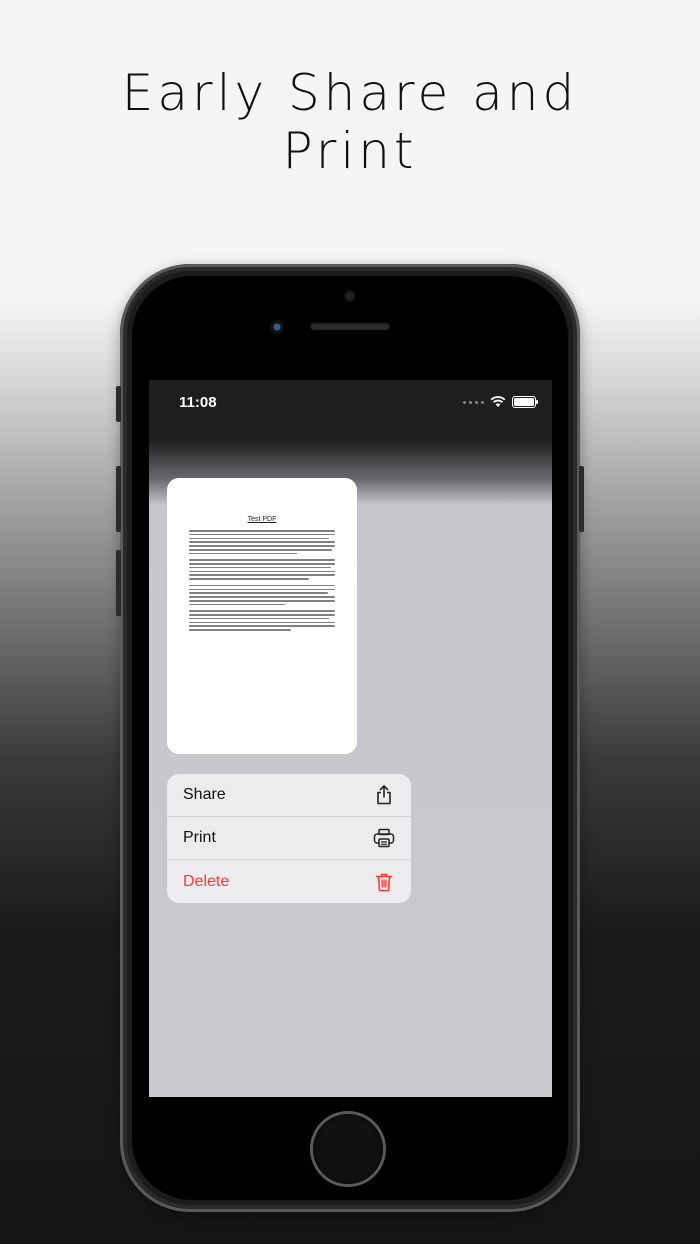  Describe the element at coordinates (118, 583) in the screenshot. I see `volume-down-button` at that location.